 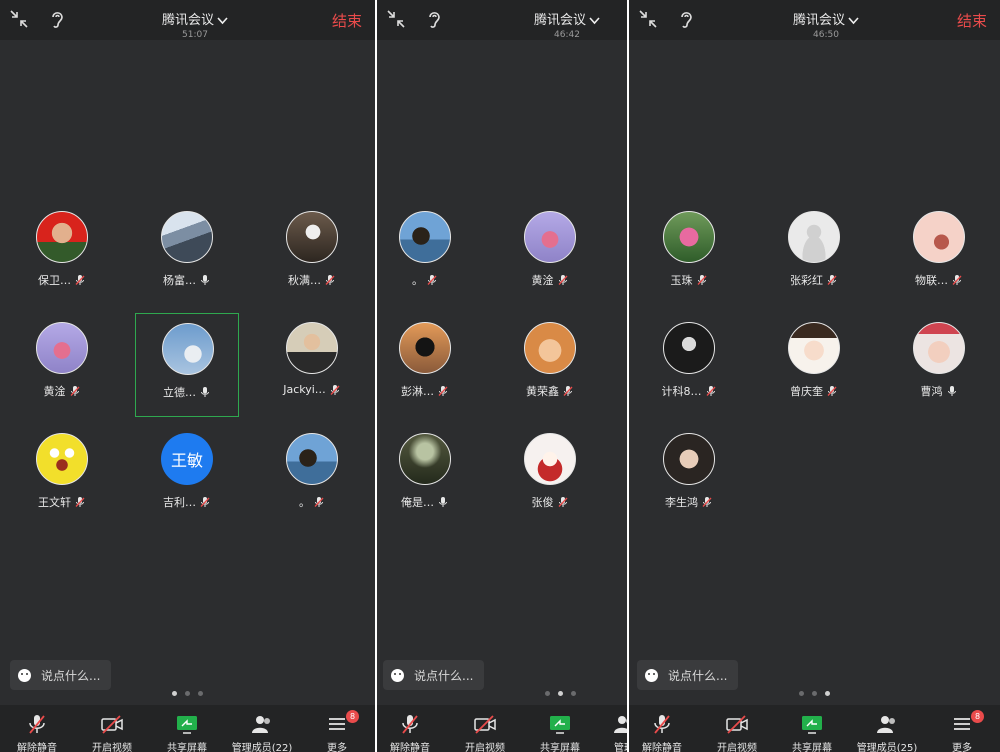 I want to click on participant-name: 黄荣鑫, so click(x=542, y=391).